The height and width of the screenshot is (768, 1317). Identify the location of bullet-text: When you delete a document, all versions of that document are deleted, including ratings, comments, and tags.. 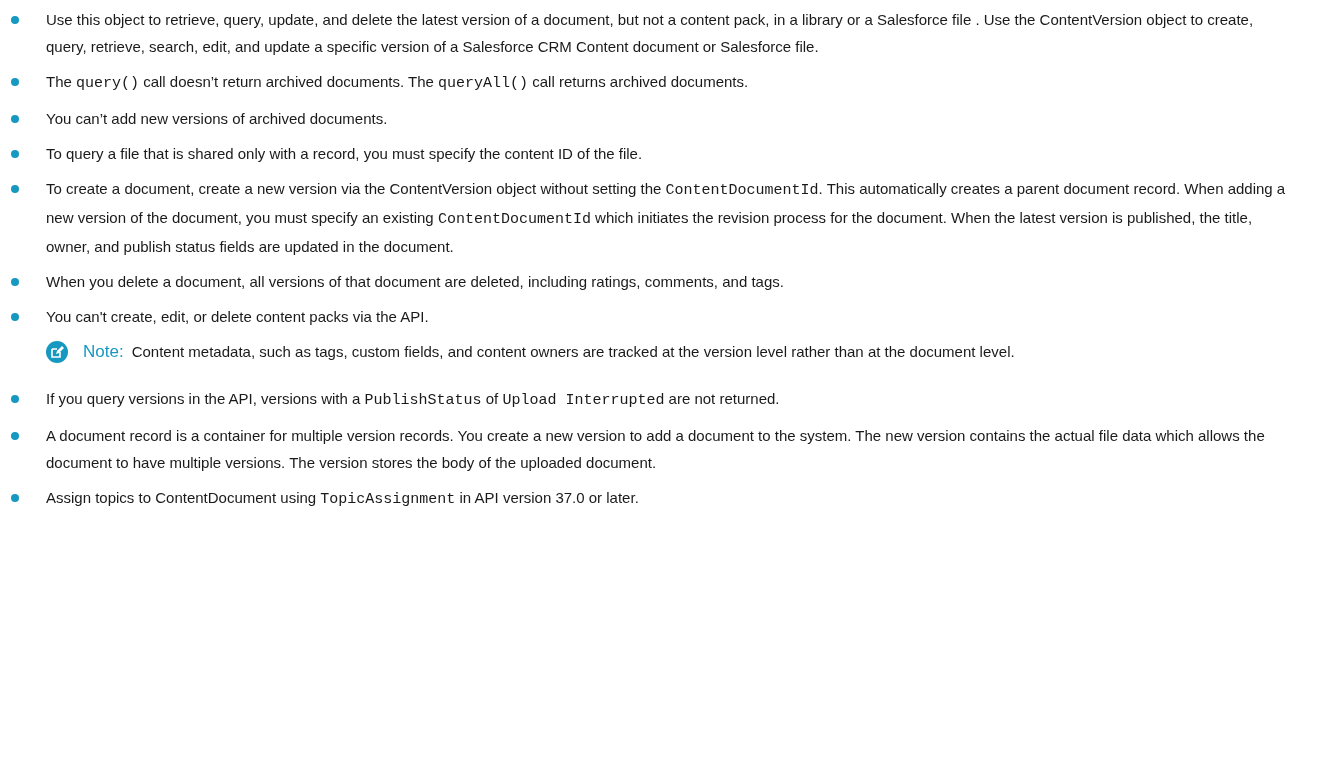
(415, 282).